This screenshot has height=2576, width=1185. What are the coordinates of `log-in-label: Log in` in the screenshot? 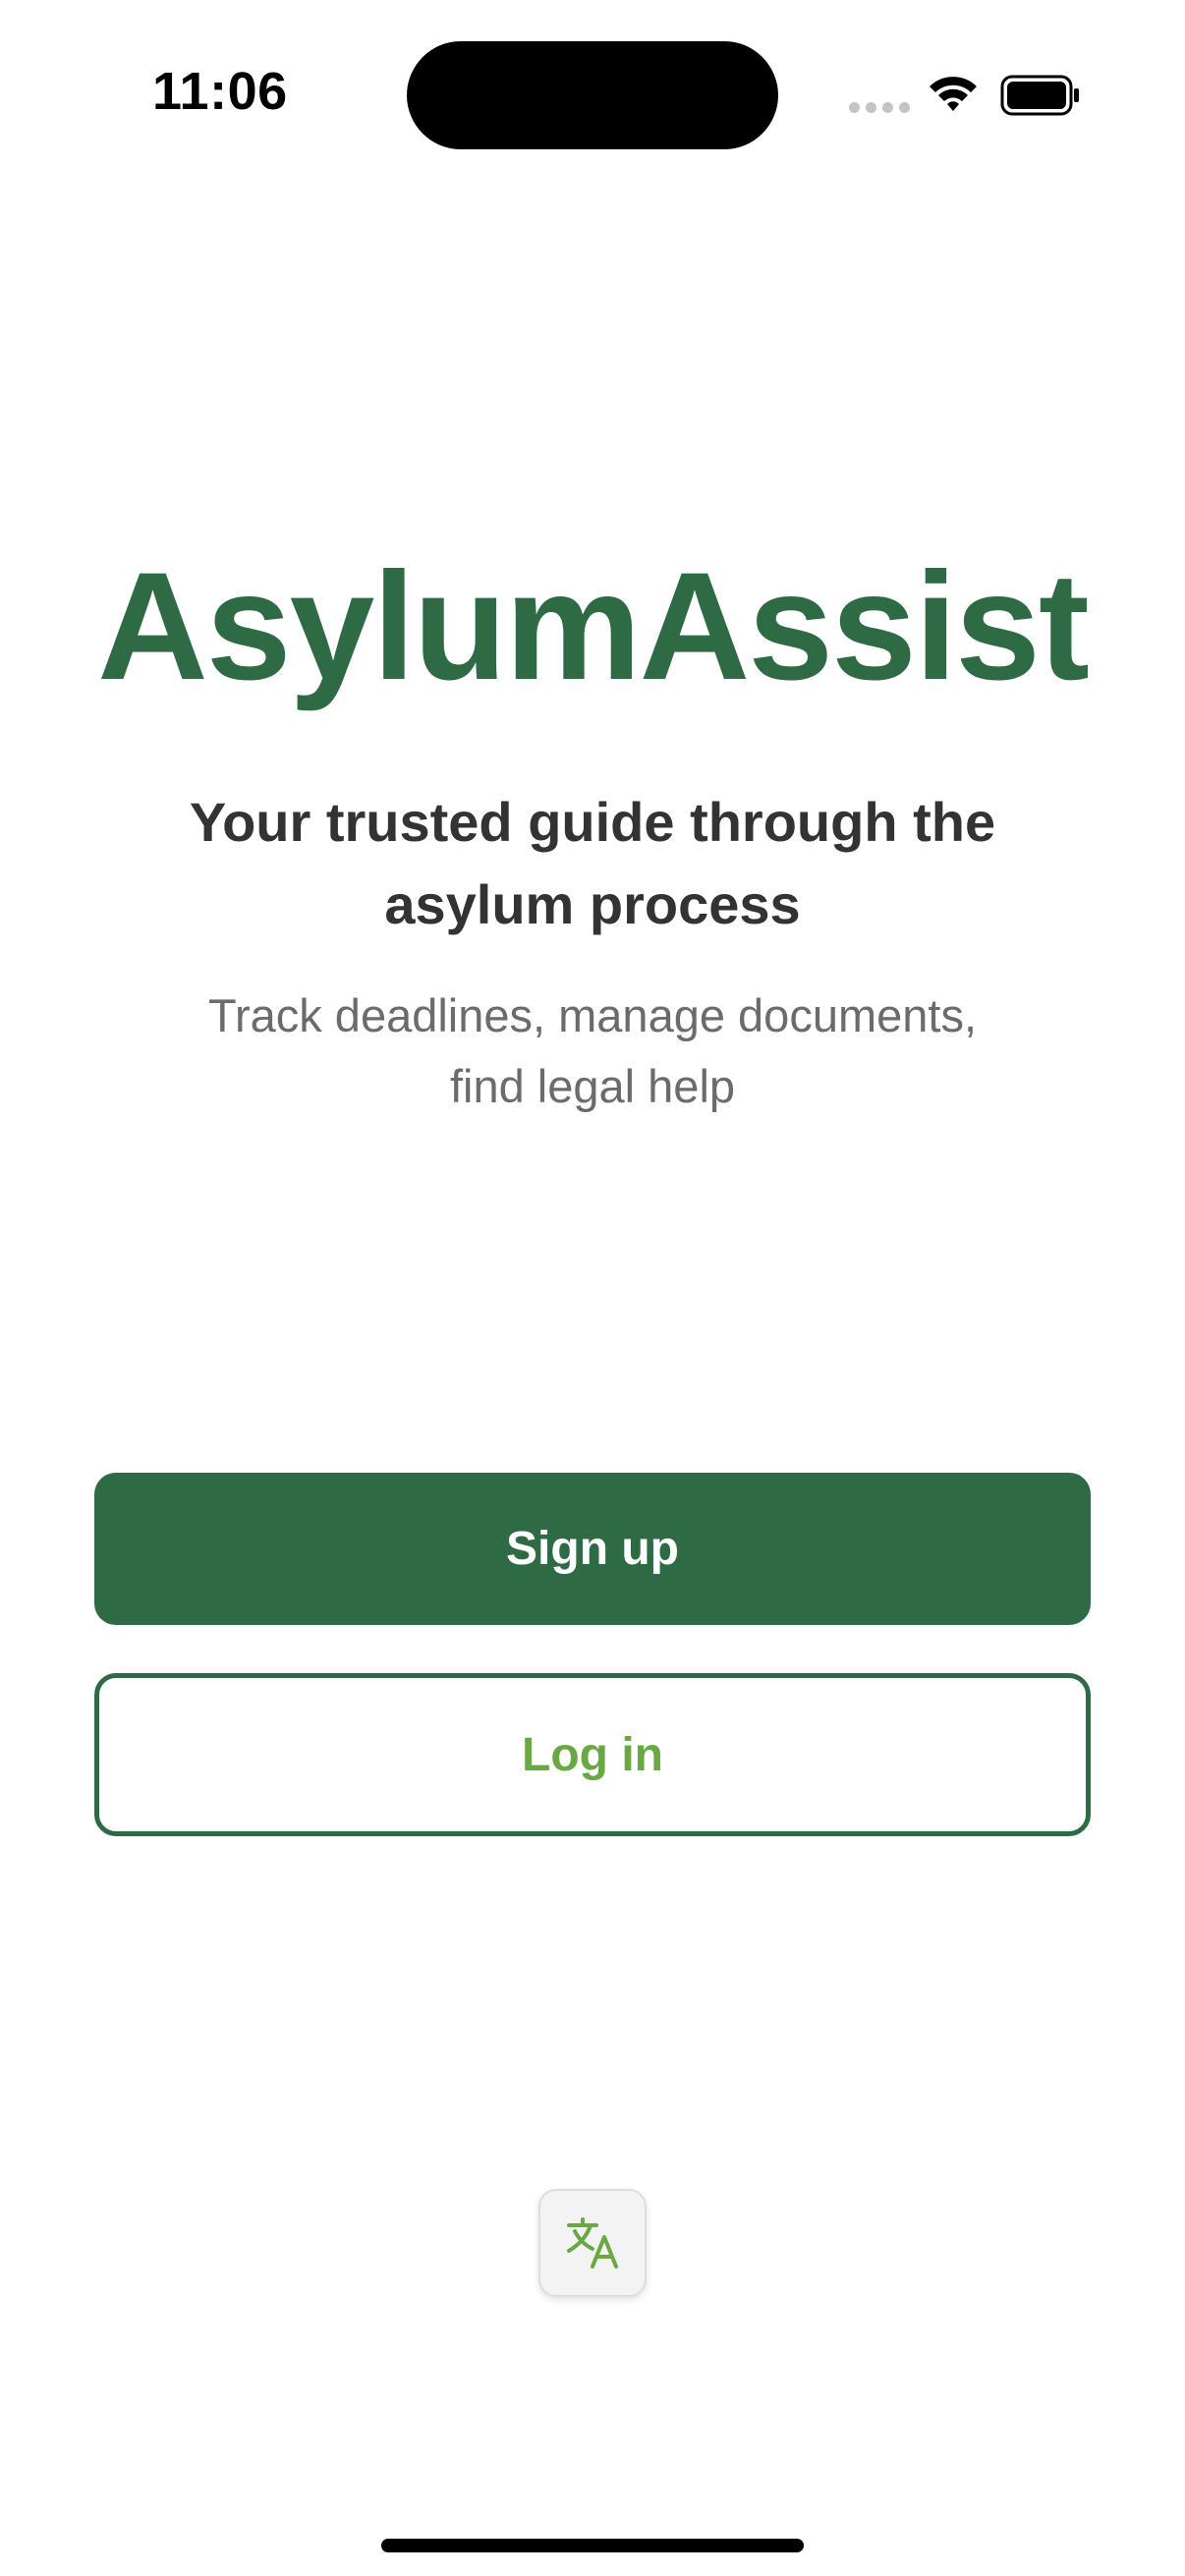 It's located at (592, 1754).